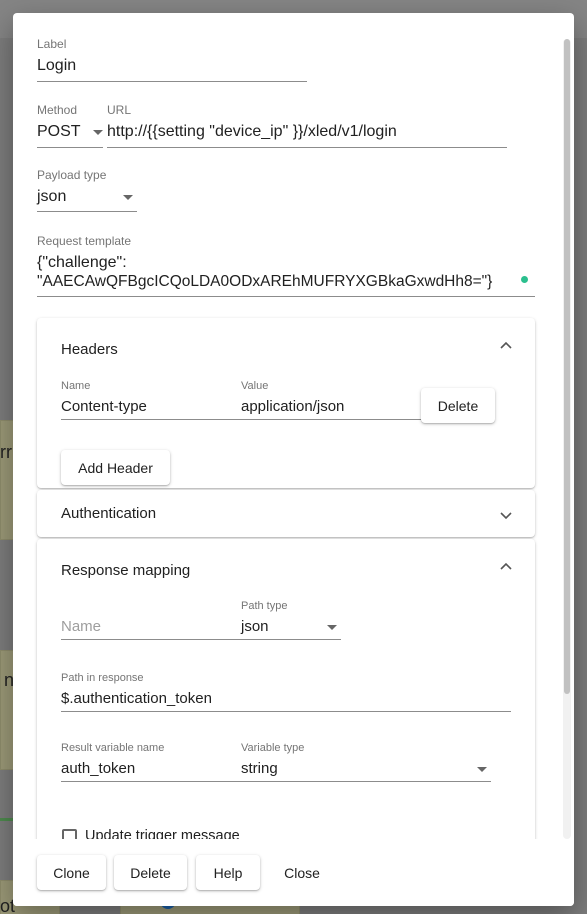  I want to click on method-underline, so click(70, 147).